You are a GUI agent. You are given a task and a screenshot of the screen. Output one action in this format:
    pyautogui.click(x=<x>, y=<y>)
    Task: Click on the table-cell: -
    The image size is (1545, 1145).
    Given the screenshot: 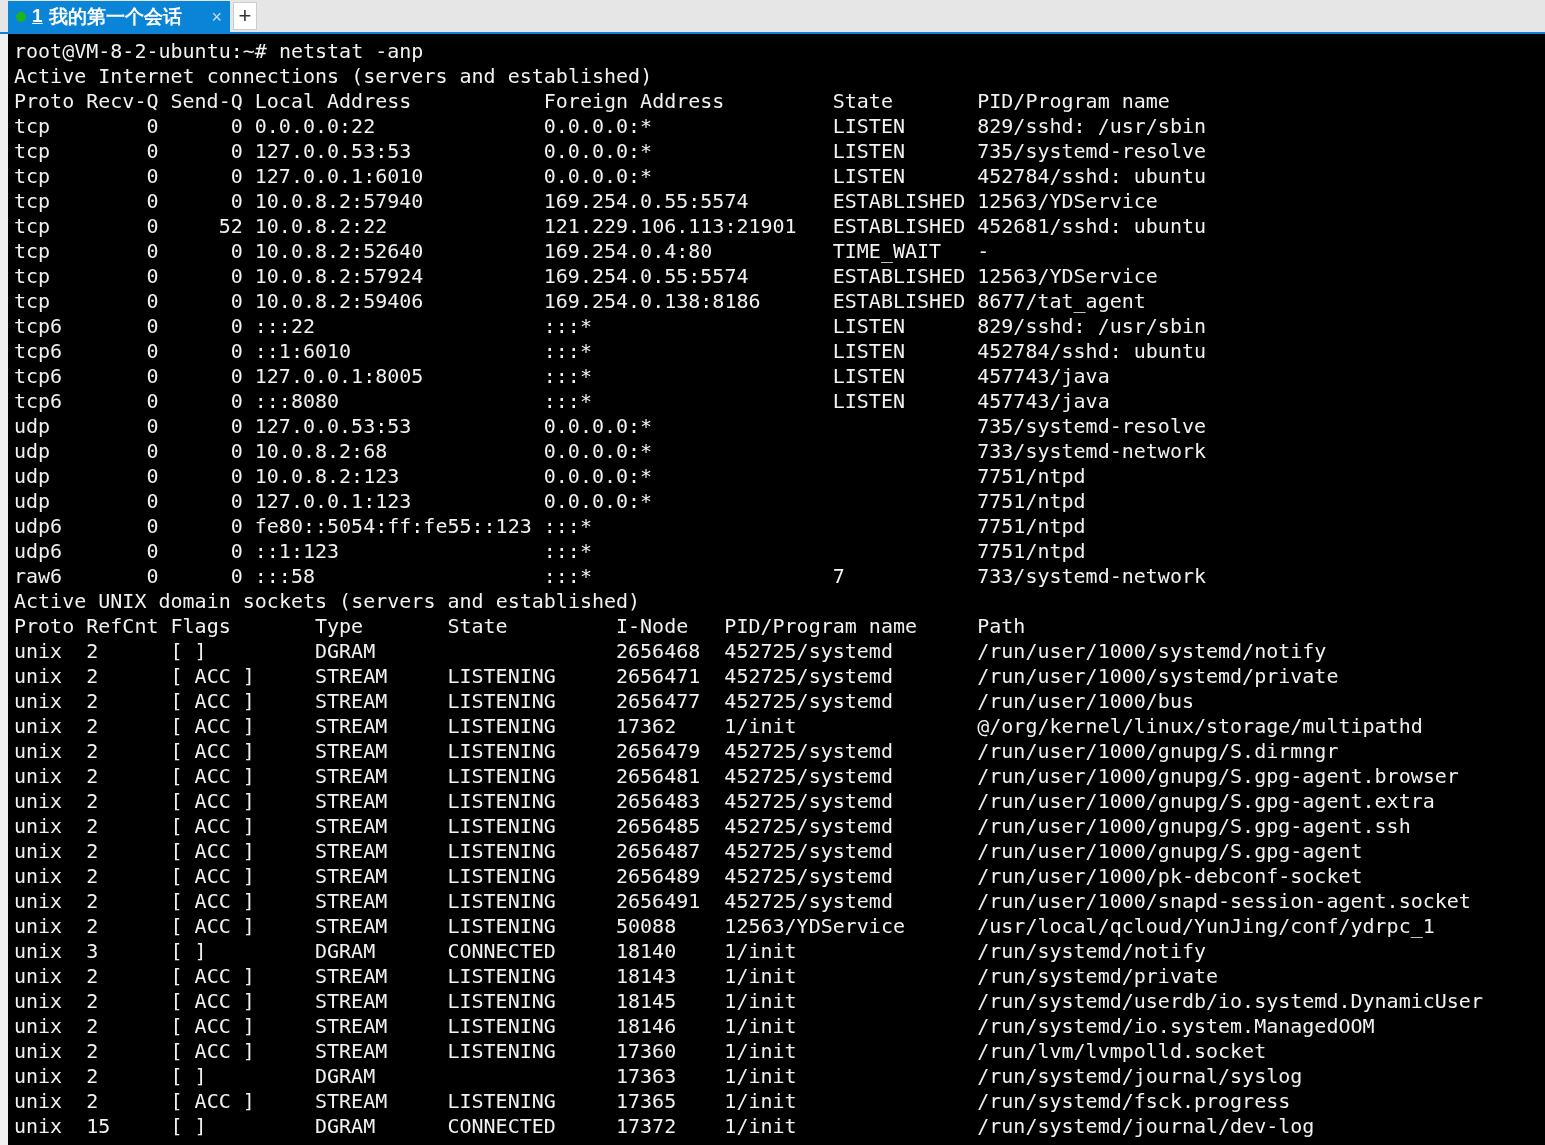 What is the action you would take?
    pyautogui.click(x=983, y=250)
    